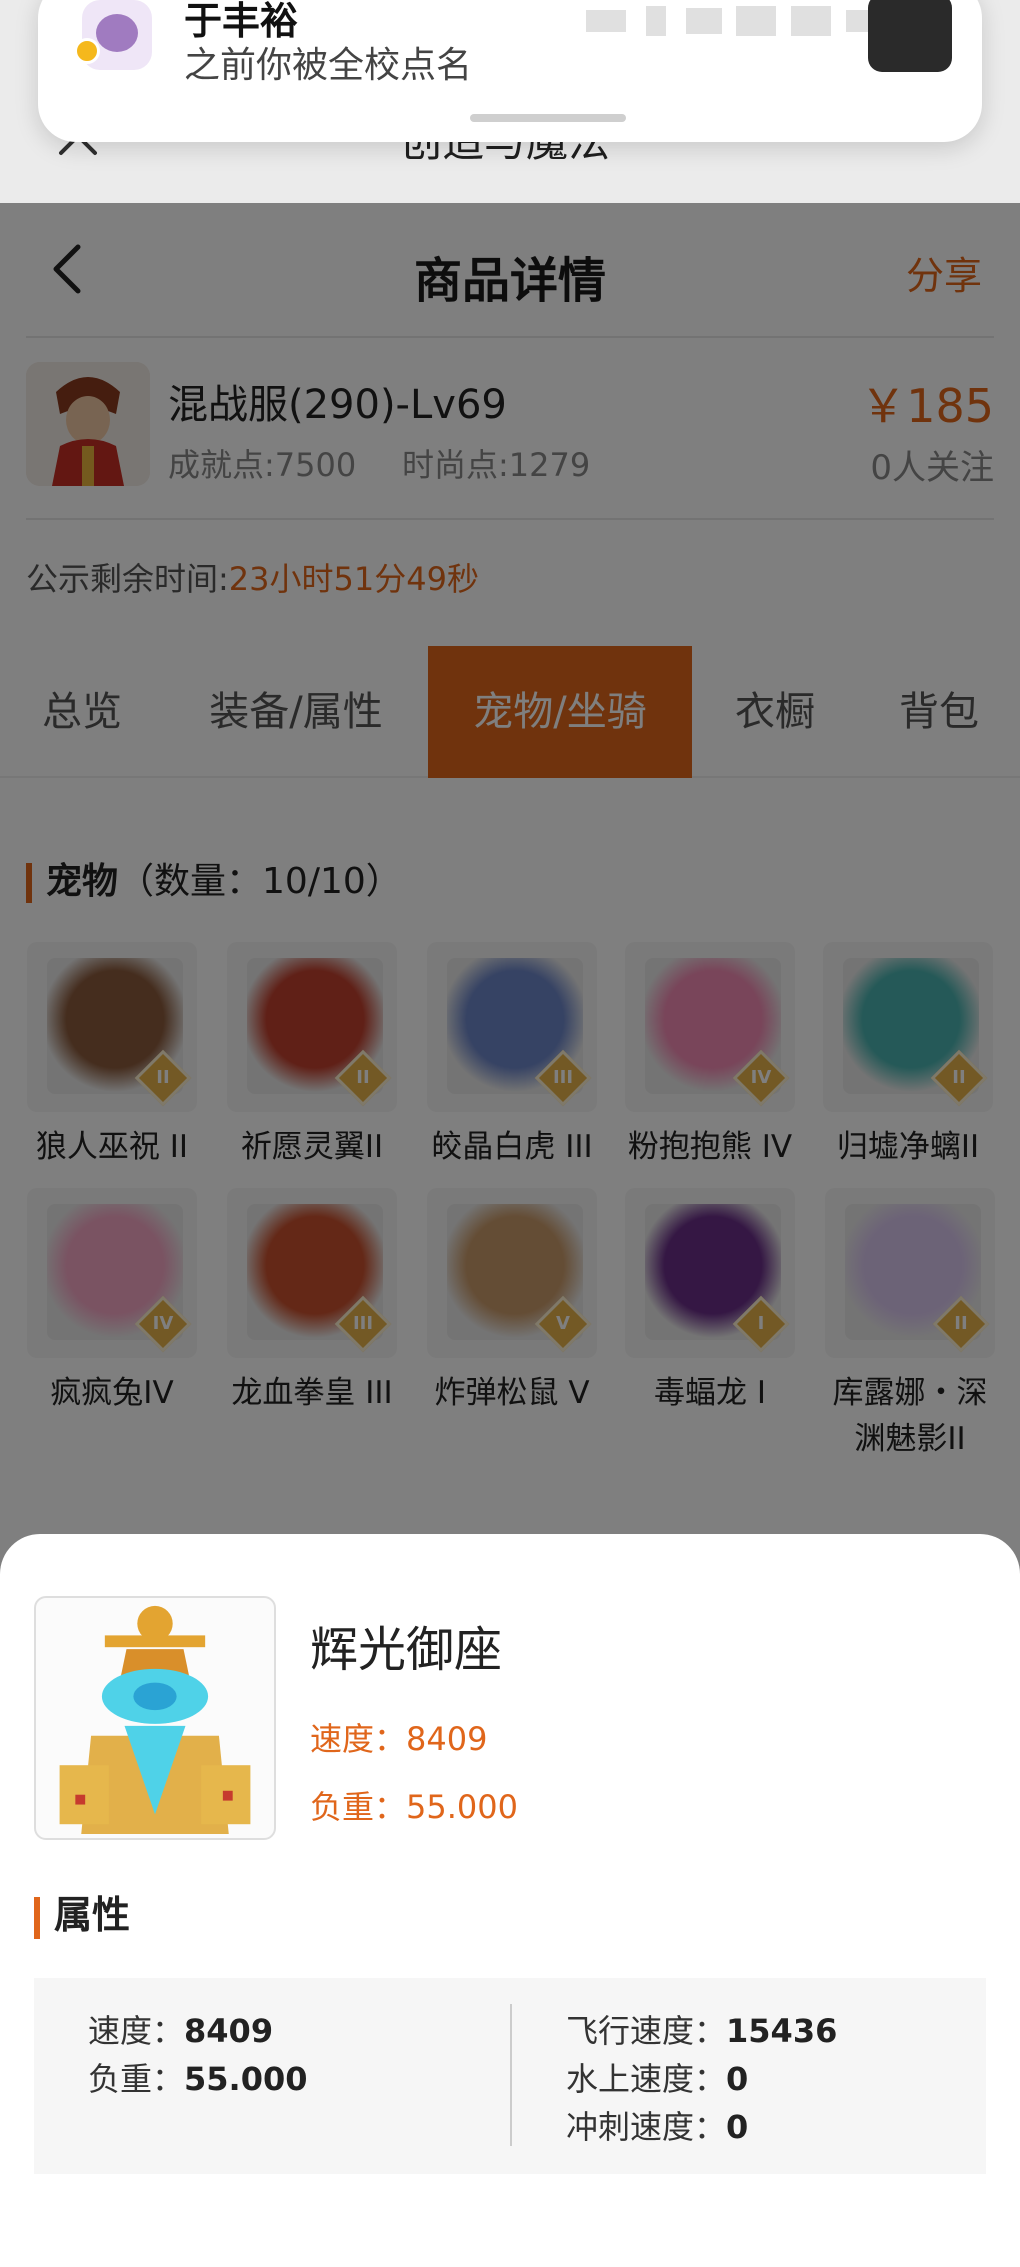  I want to click on mount-image, so click(155, 1718).